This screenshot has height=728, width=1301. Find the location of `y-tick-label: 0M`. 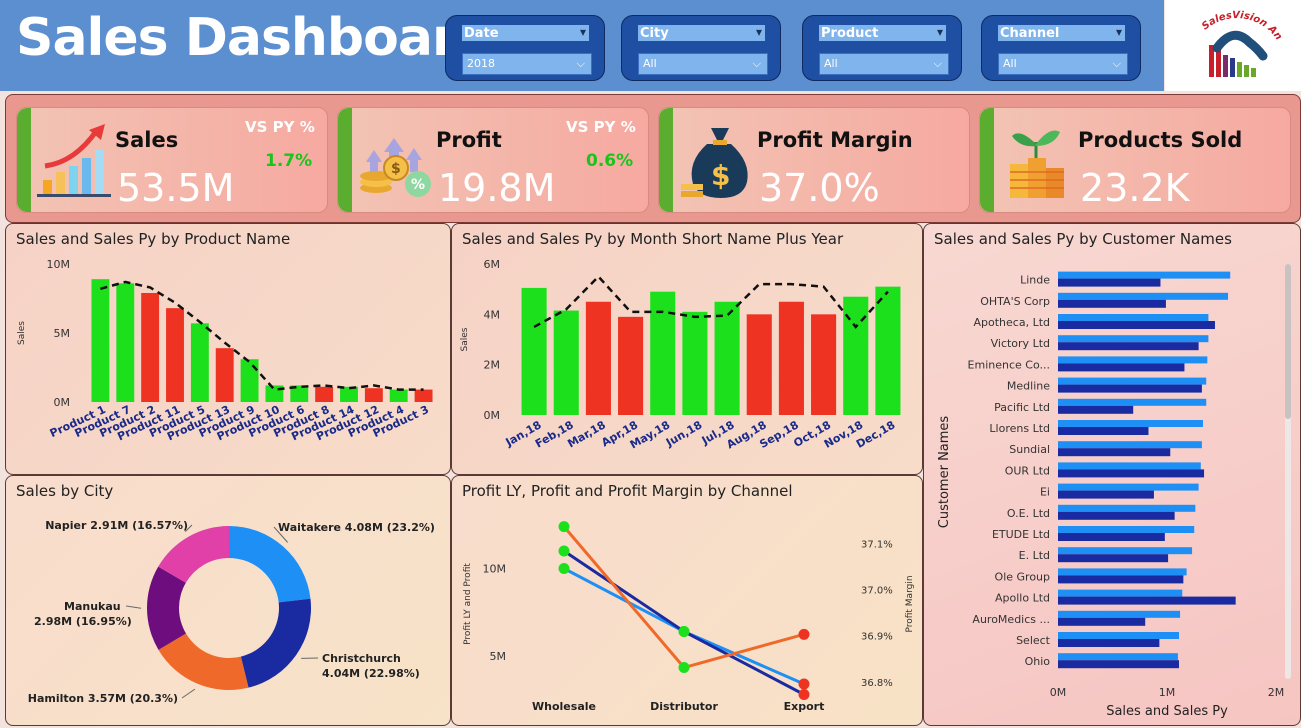

y-tick-label: 0M is located at coordinates (492, 415).